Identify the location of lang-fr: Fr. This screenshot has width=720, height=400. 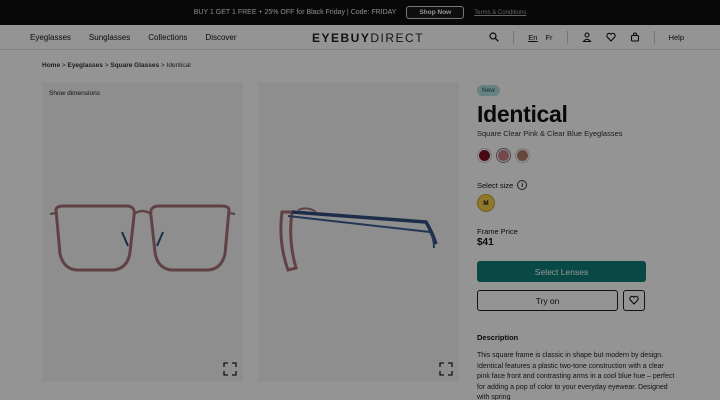
(548, 37).